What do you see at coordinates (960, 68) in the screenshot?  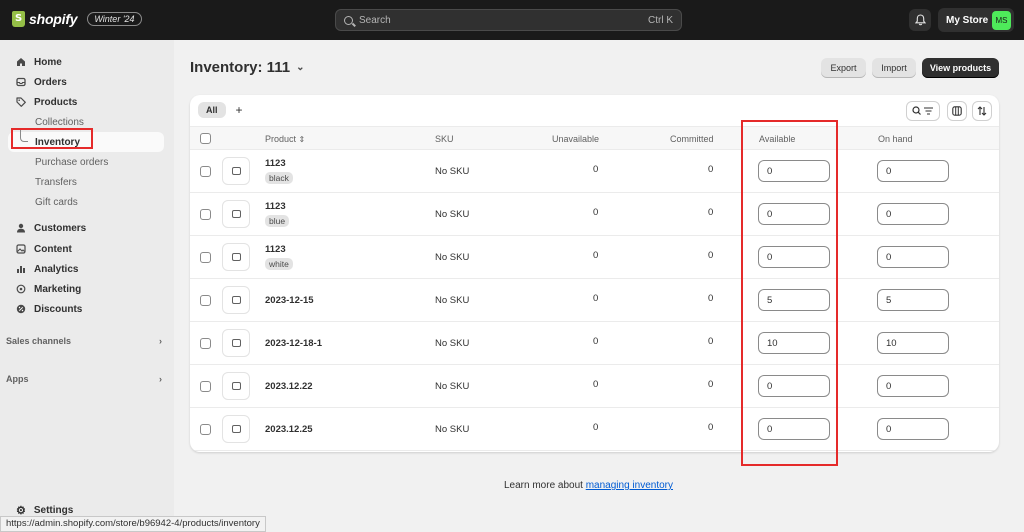 I see `view-products-button: View products` at bounding box center [960, 68].